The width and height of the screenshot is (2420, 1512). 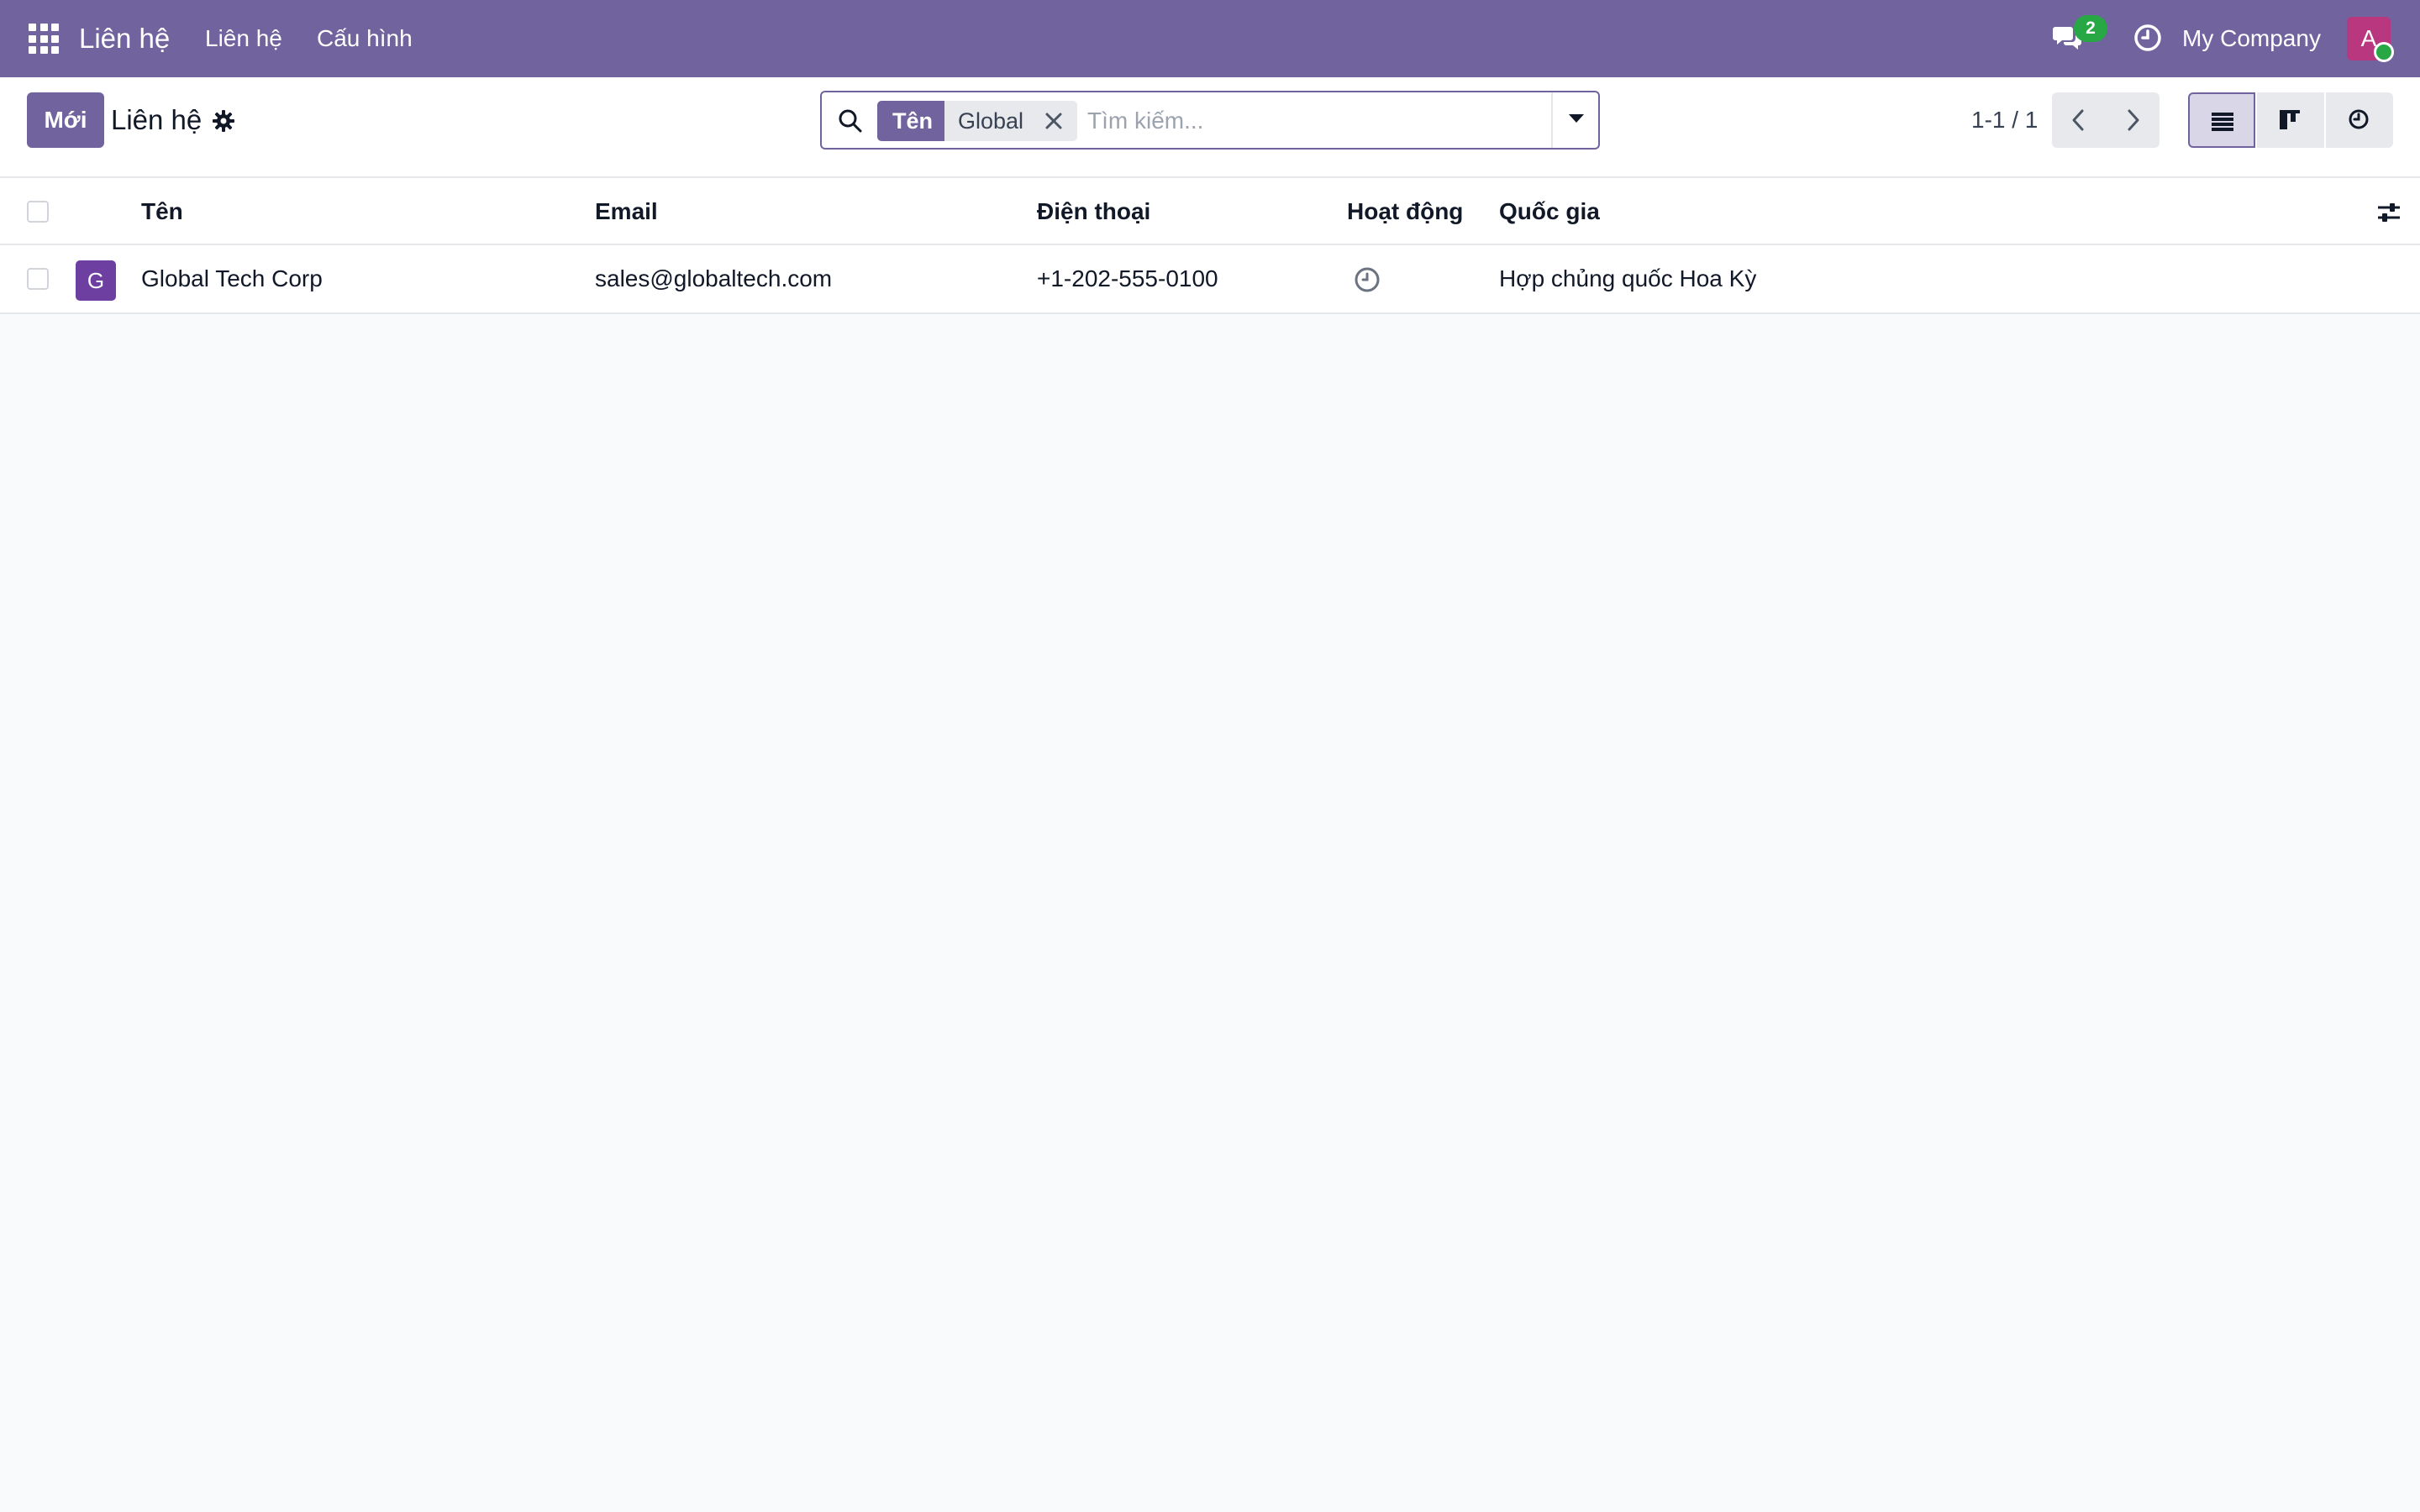 I want to click on search-options-toggle, so click(x=1575, y=120).